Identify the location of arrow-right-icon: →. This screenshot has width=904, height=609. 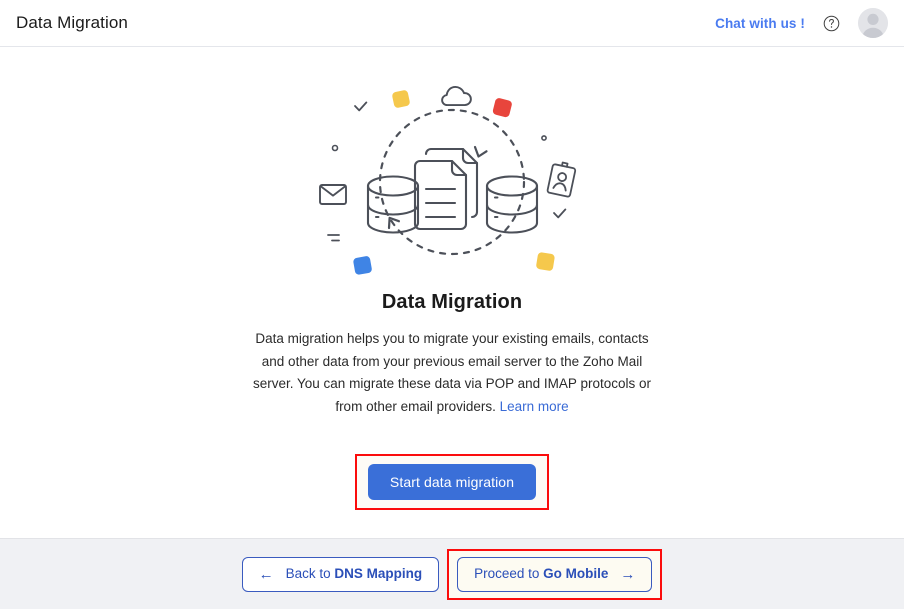
(628, 574).